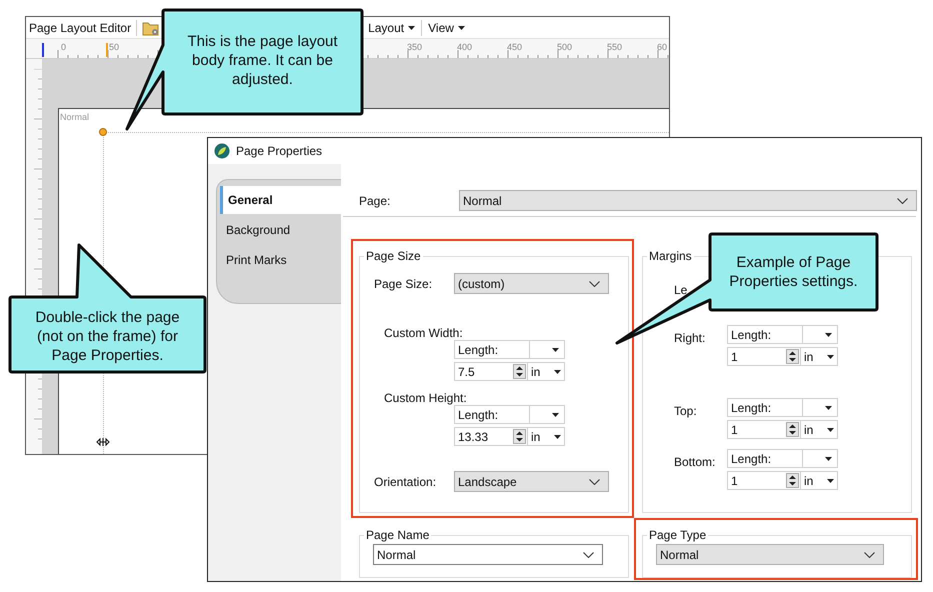 The height and width of the screenshot is (592, 933). I want to click on callout-text: This is the page layout body frame. It can be adjusted., so click(262, 60).